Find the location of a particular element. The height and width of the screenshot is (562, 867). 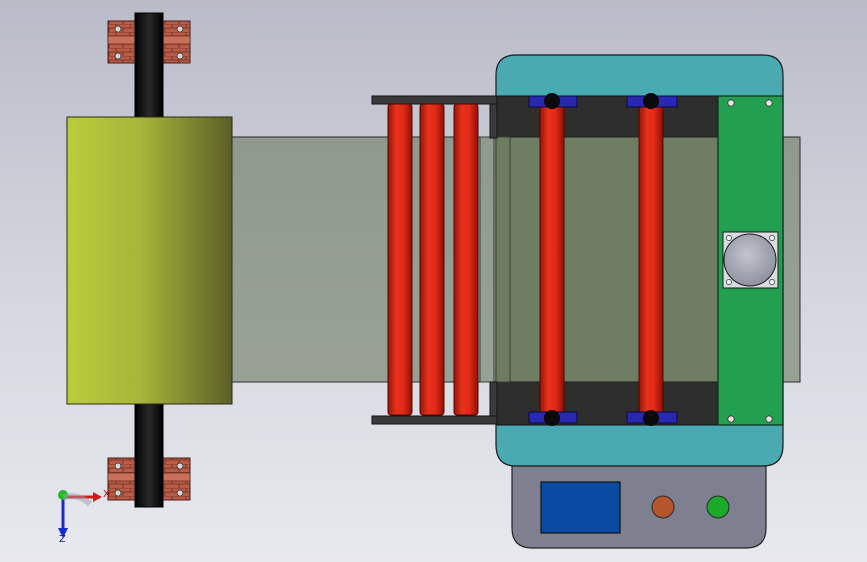

material-roll is located at coordinates (149, 260).